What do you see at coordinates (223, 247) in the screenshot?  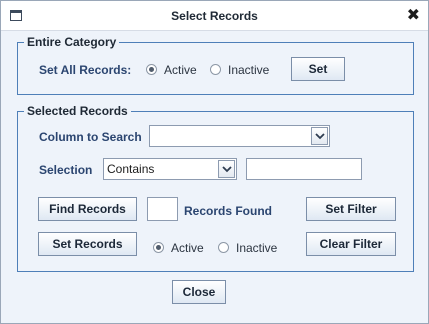 I see `selected-inactive-radio` at bounding box center [223, 247].